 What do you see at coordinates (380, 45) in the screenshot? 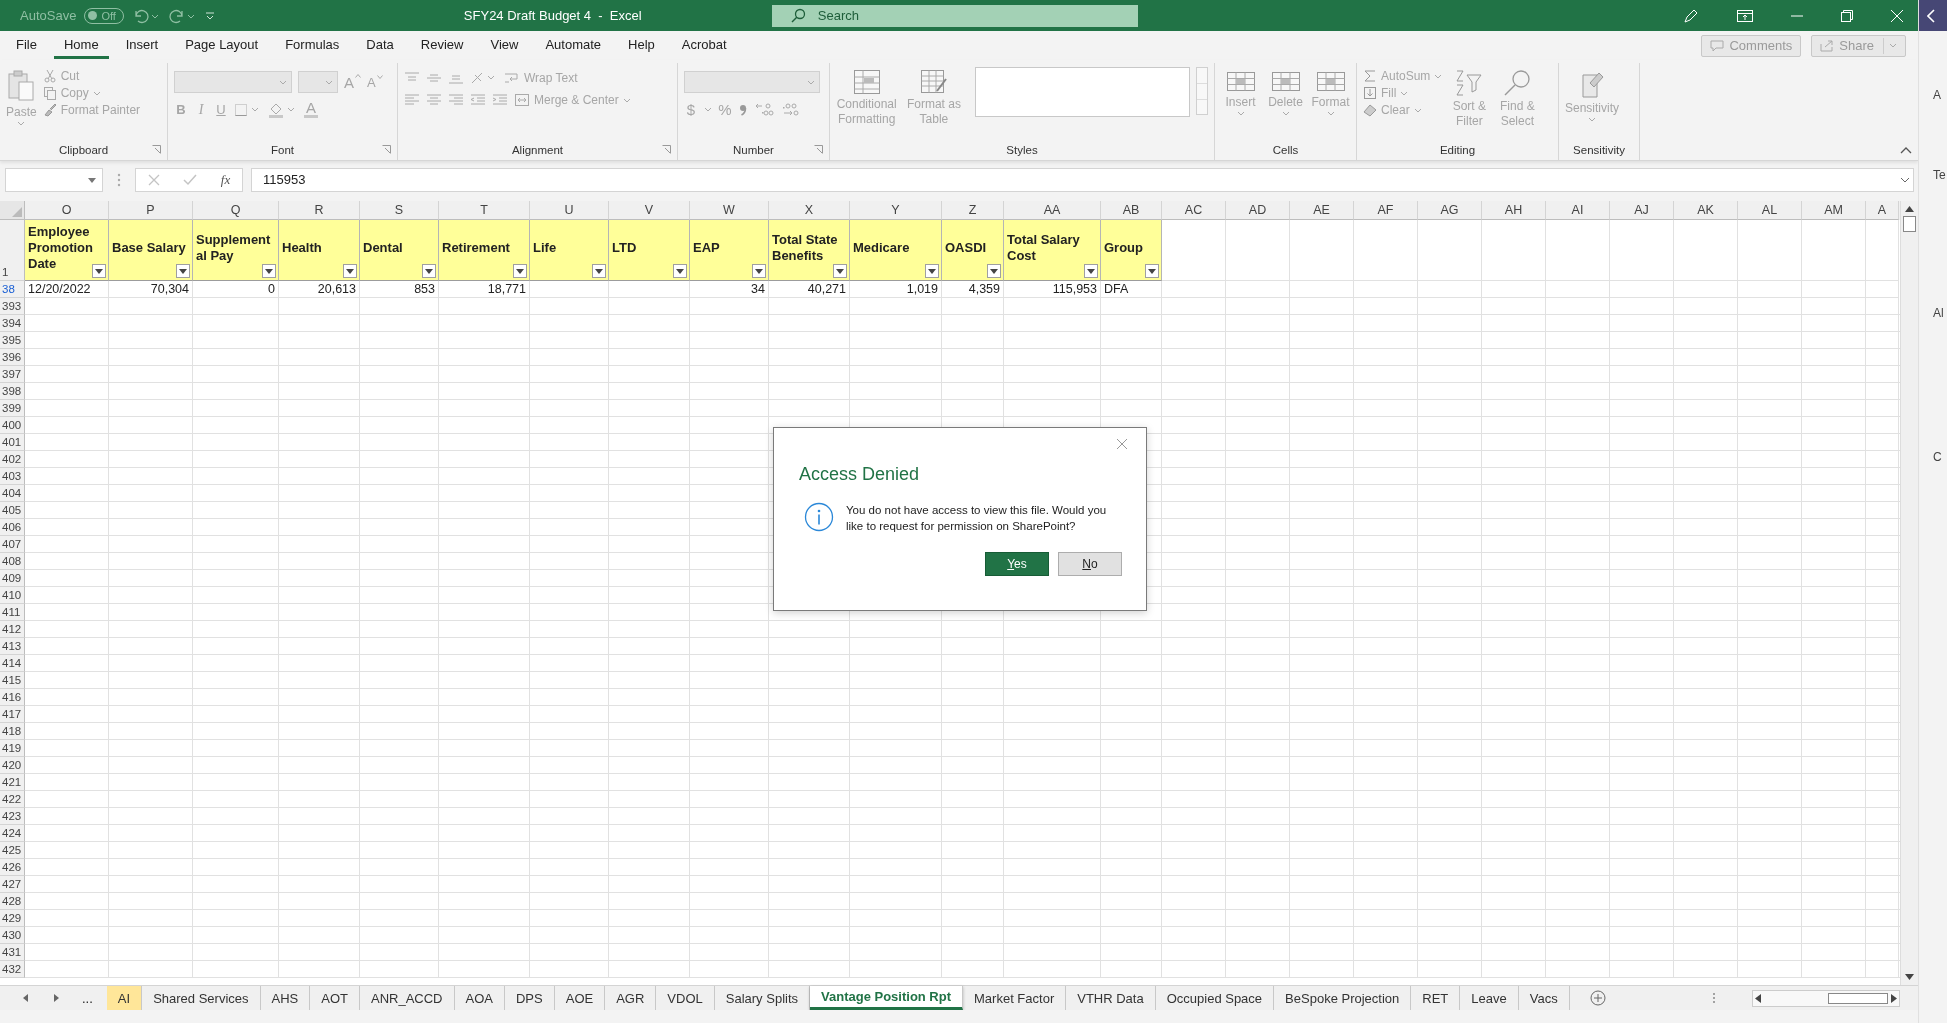
I see `ribbon-tab: Data` at bounding box center [380, 45].